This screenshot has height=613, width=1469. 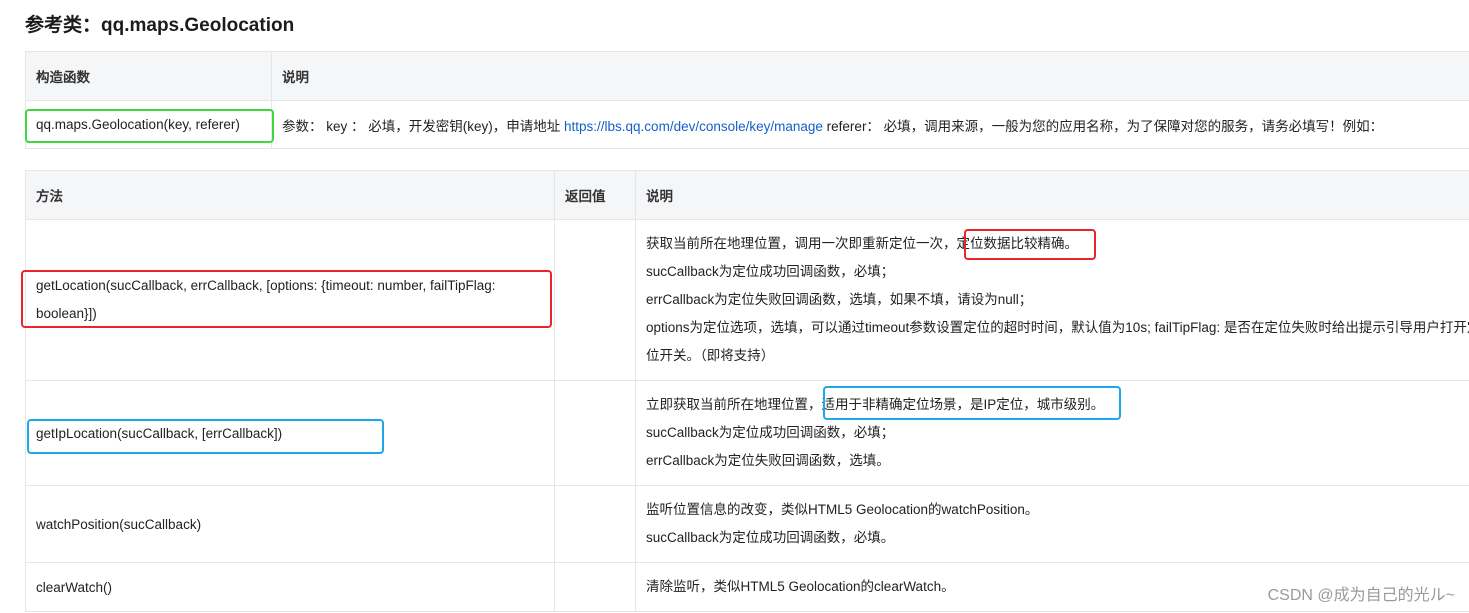 What do you see at coordinates (595, 195) in the screenshot?
I see `header-returns: 返回值` at bounding box center [595, 195].